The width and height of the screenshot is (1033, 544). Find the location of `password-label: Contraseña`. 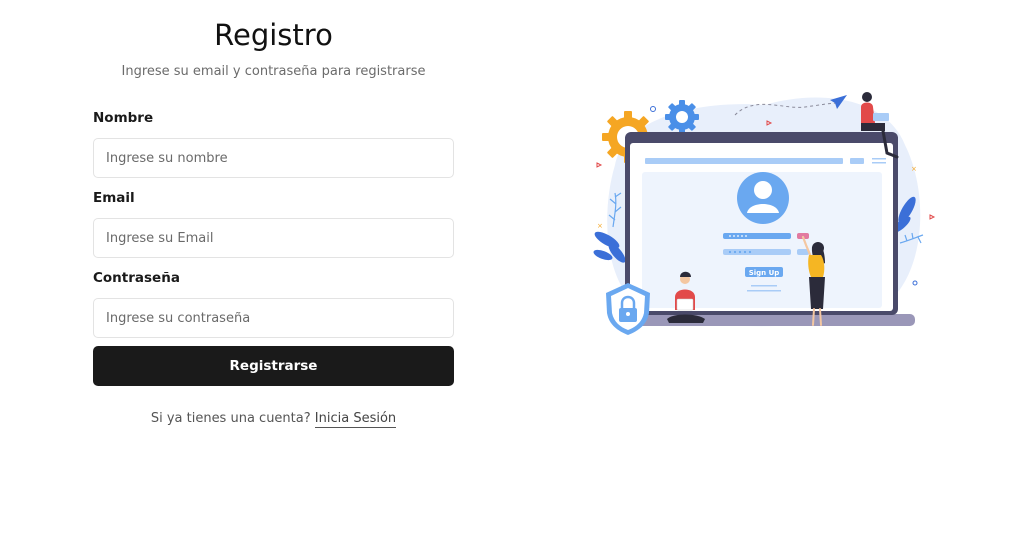

password-label: Contraseña is located at coordinates (136, 278).